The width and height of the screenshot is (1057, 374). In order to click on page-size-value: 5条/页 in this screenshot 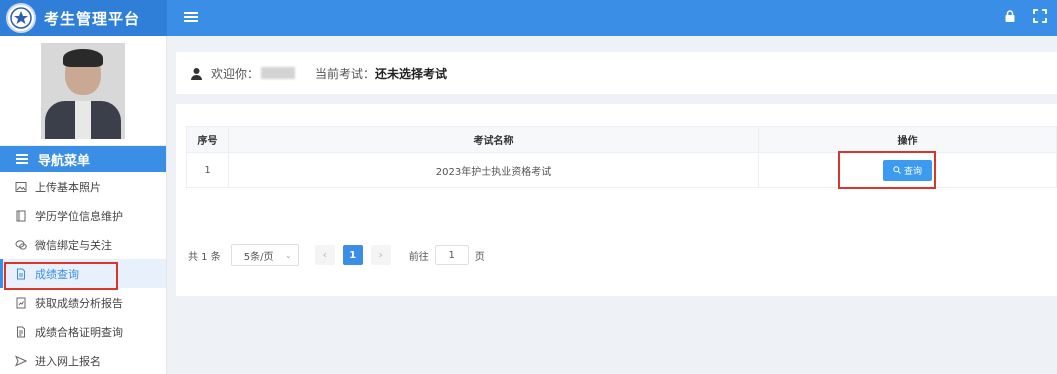, I will do `click(258, 257)`.